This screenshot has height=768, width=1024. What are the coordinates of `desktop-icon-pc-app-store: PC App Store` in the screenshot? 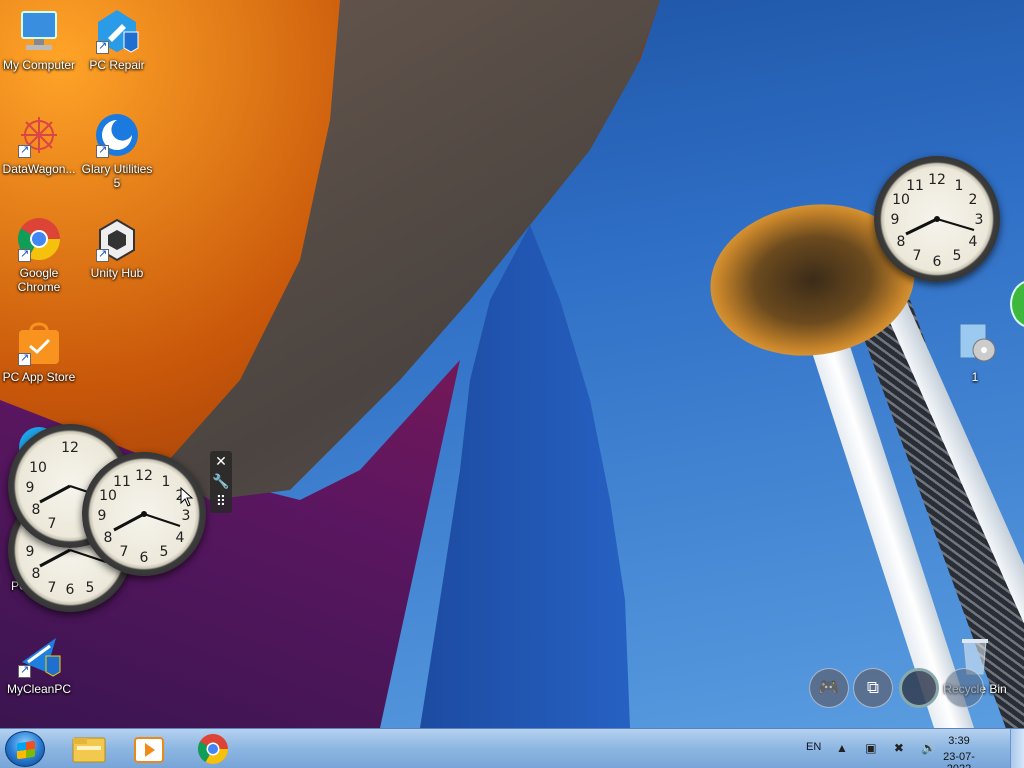 It's located at (39, 352).